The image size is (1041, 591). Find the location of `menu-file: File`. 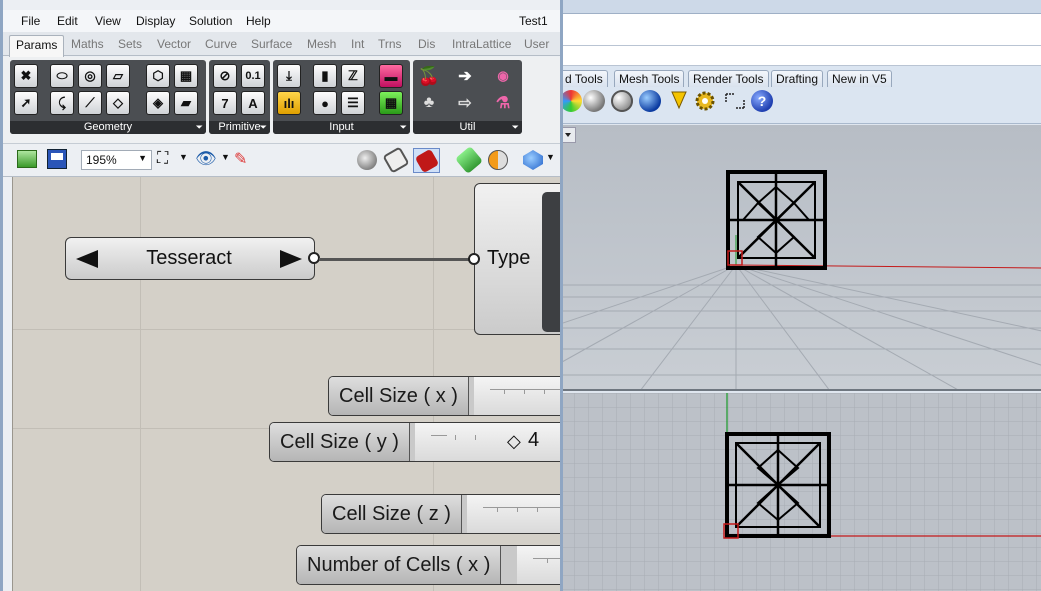

menu-file: File is located at coordinates (30, 21).